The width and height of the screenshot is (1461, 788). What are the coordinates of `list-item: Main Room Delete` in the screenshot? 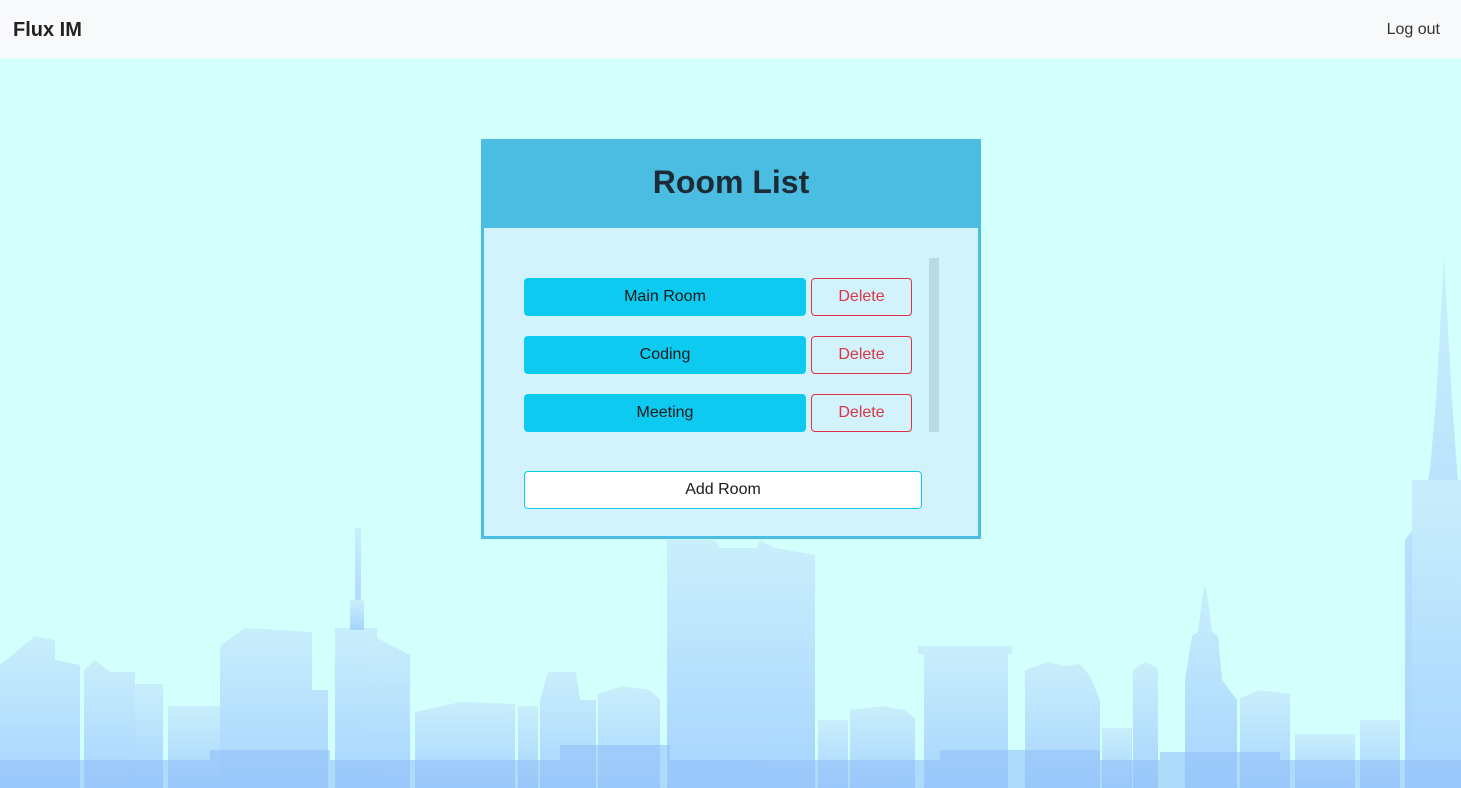 It's located at (724, 297).